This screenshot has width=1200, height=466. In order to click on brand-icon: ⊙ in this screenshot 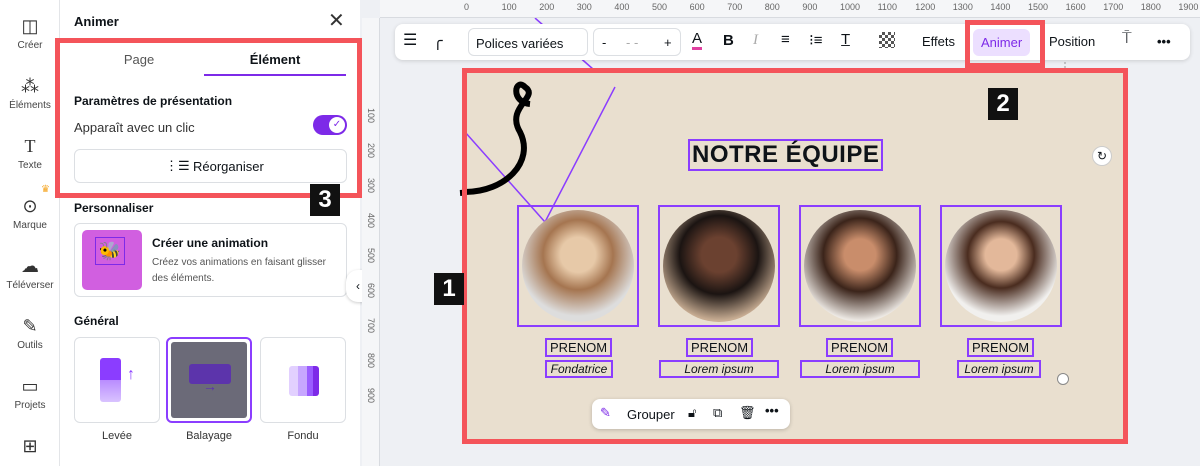, I will do `click(30, 206)`.